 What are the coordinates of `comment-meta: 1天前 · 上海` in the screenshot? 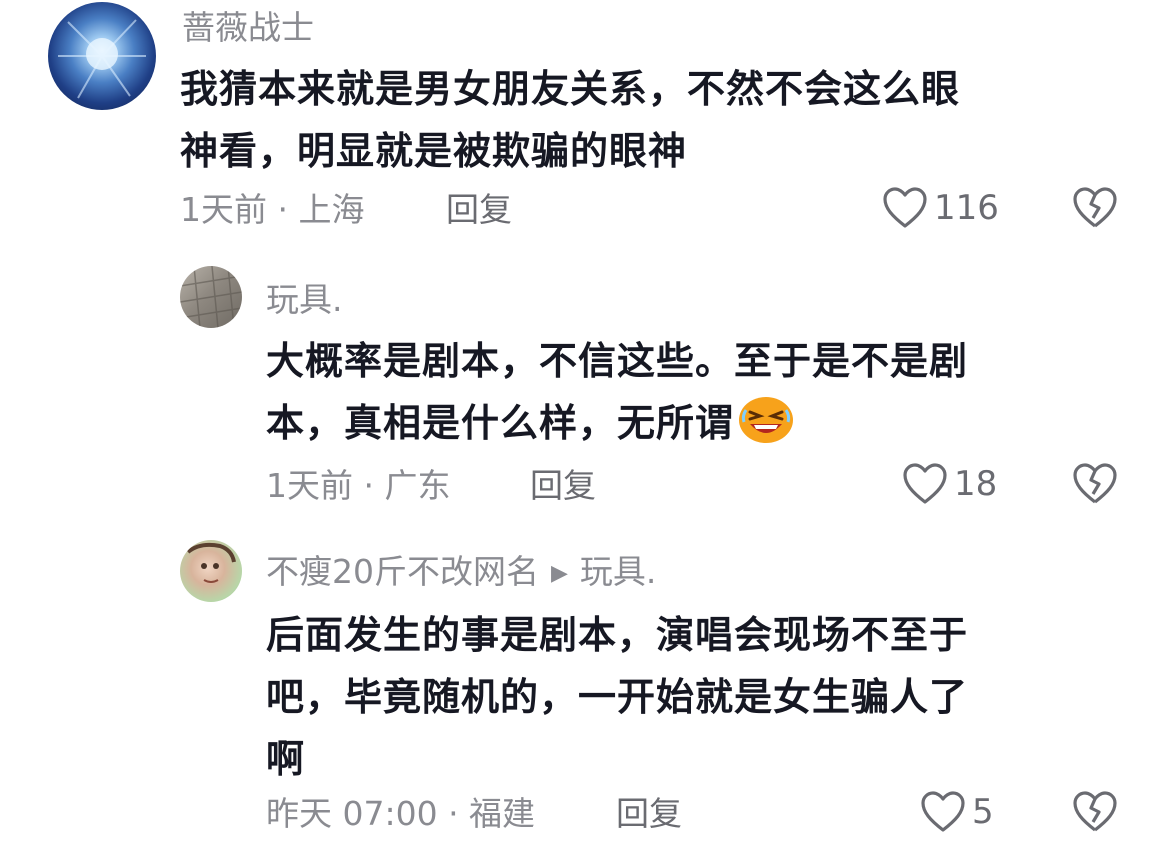 It's located at (272, 209).